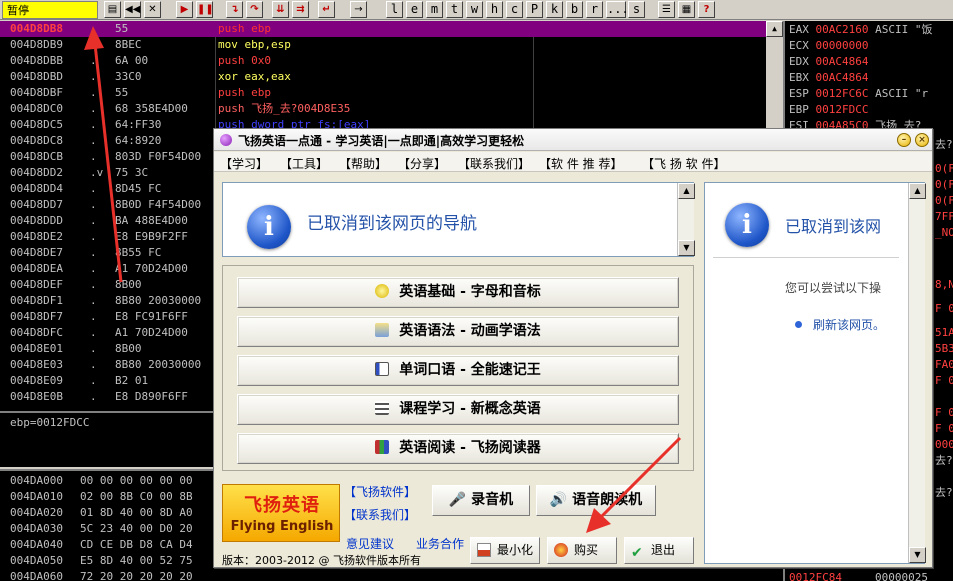 The image size is (953, 581). Describe the element at coordinates (36, 252) in the screenshot. I see `address: 004D8DE7` at that location.